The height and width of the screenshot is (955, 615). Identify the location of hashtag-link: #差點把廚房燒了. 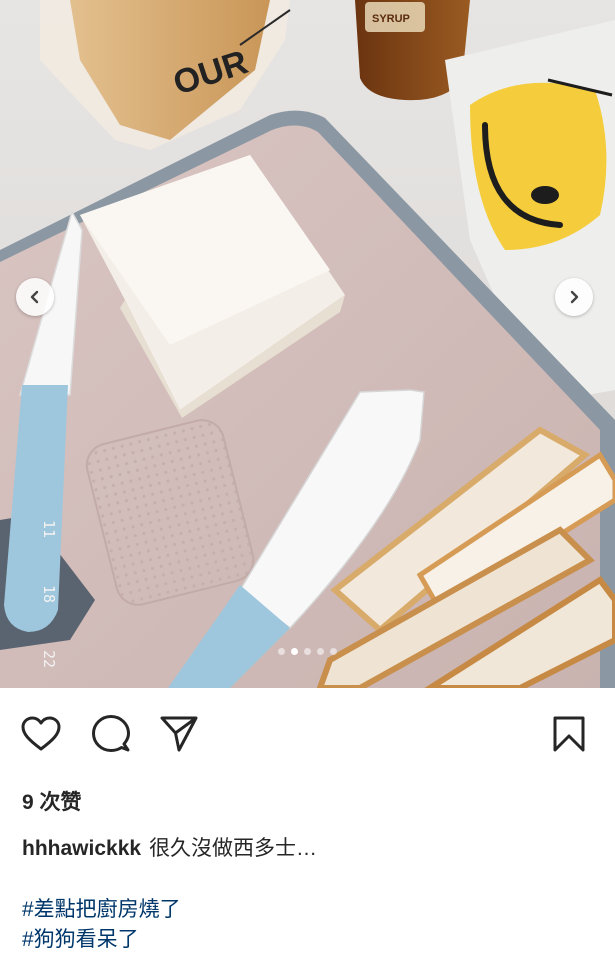
(101, 910).